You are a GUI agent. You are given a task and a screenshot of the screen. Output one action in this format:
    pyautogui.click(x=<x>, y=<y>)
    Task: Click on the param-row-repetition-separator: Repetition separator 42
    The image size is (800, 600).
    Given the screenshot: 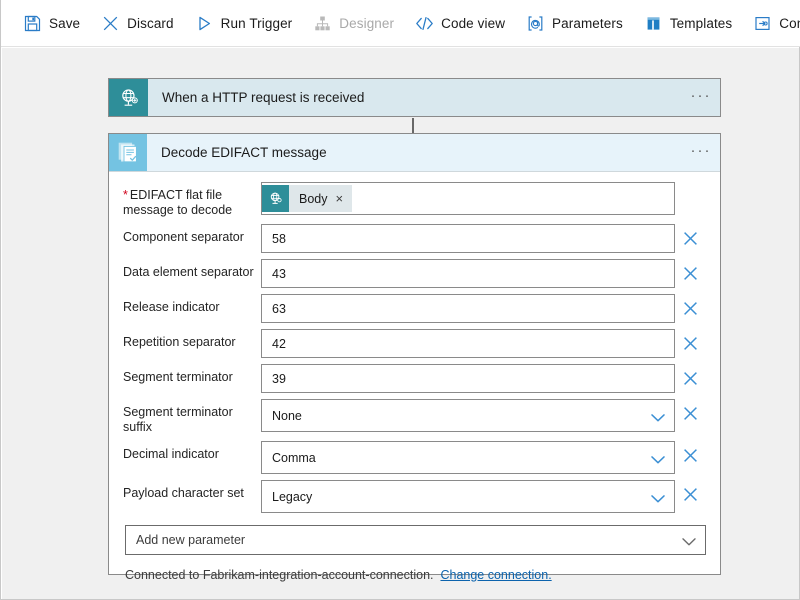 What is the action you would take?
    pyautogui.click(x=414, y=343)
    